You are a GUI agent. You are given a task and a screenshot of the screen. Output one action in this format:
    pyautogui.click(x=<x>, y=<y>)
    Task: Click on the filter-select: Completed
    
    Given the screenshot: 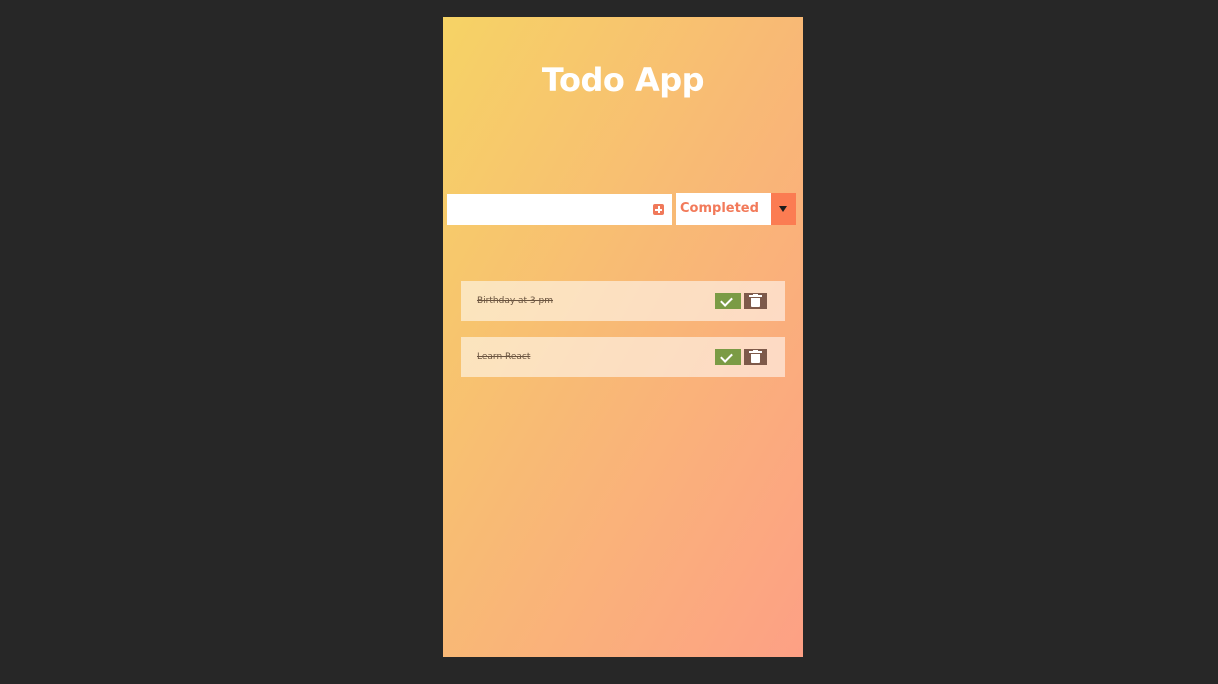 What is the action you would take?
    pyautogui.click(x=736, y=209)
    